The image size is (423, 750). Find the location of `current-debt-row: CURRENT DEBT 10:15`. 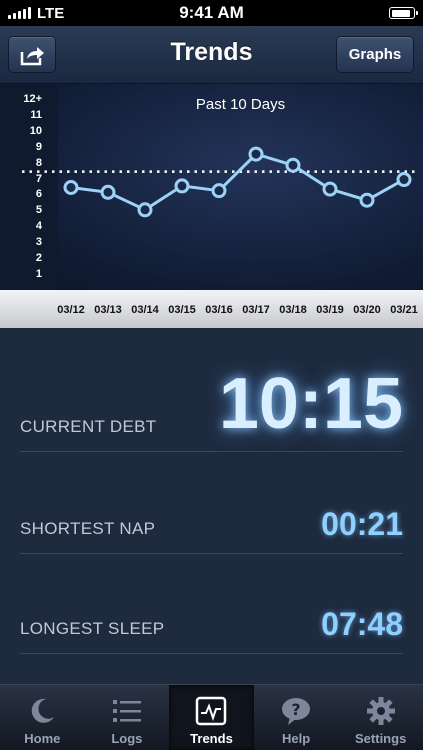

current-debt-row: CURRENT DEBT 10:15 is located at coordinates (211, 390).